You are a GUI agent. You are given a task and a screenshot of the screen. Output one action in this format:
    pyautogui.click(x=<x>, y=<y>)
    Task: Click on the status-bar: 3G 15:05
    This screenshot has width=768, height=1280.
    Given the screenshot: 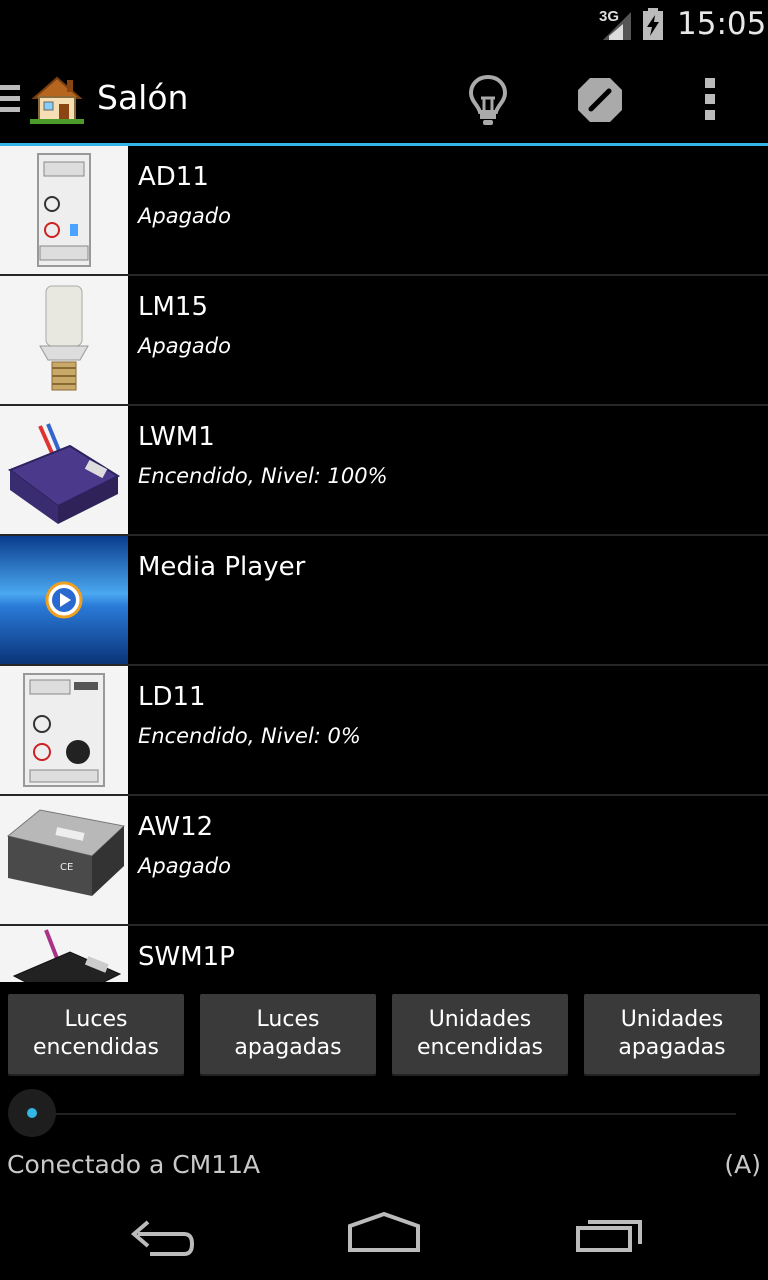 What is the action you would take?
    pyautogui.click(x=384, y=25)
    